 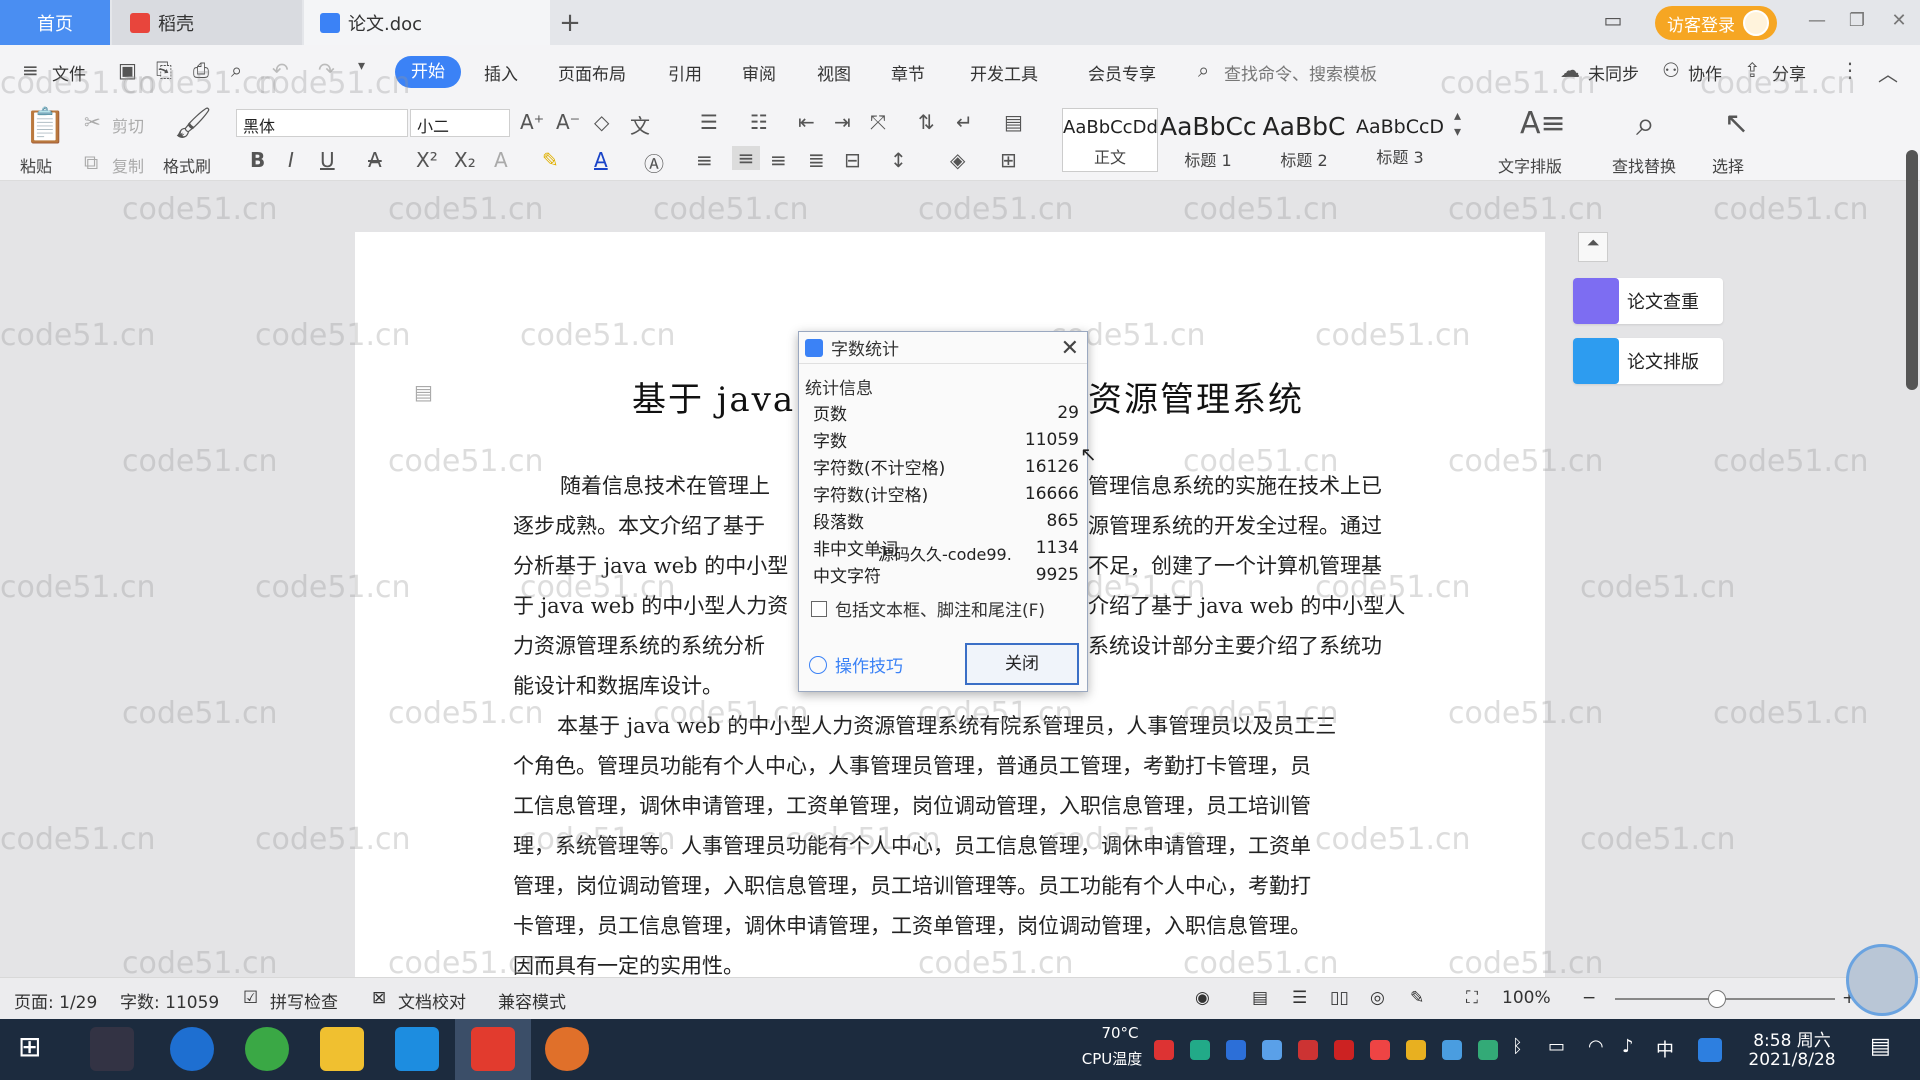 I want to click on tips-link: 操作技巧, so click(x=856, y=664).